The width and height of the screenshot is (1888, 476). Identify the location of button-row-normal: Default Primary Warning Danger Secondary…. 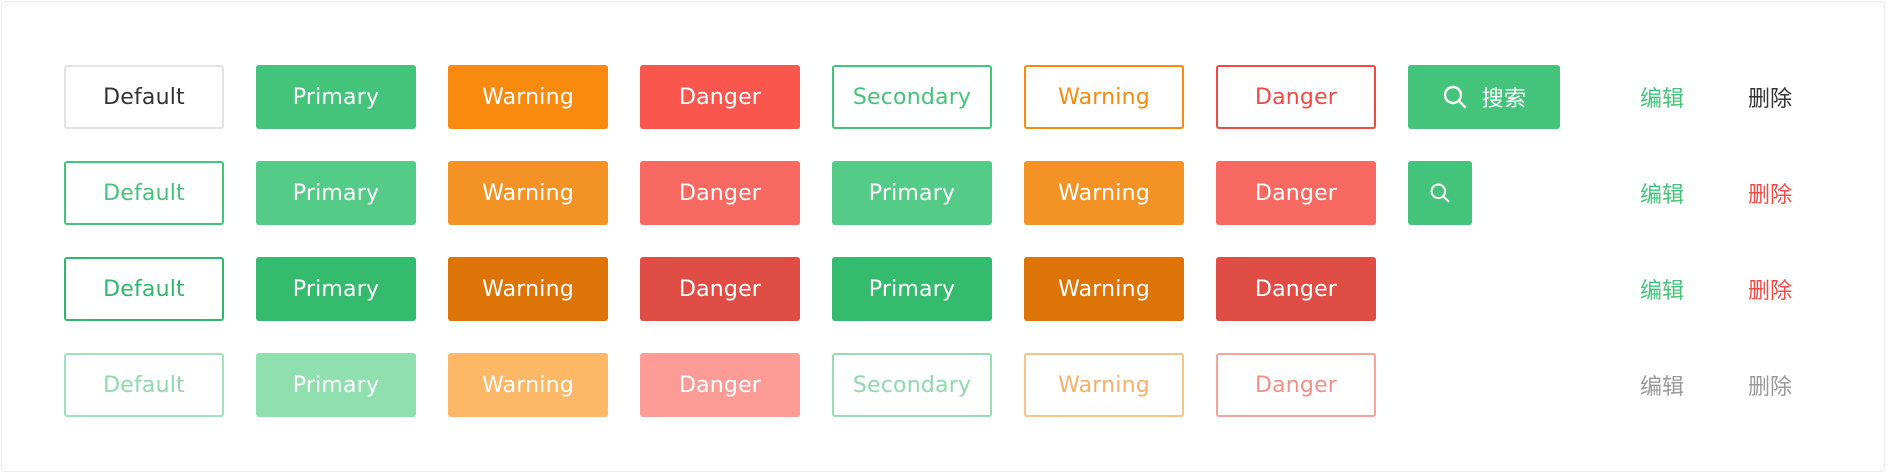
(944, 97).